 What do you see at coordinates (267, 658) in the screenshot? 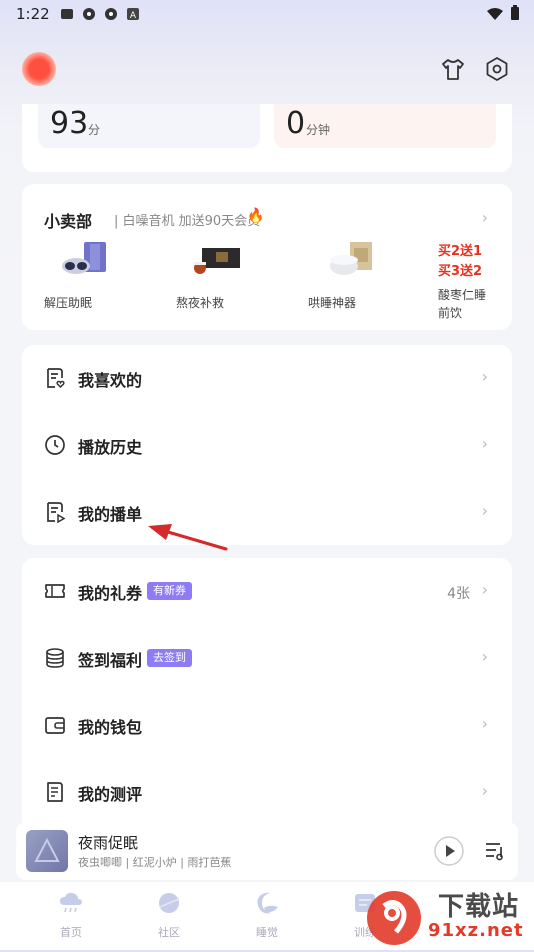
I see `menu-item-checkin: 签到福利 去签到 ›` at bounding box center [267, 658].